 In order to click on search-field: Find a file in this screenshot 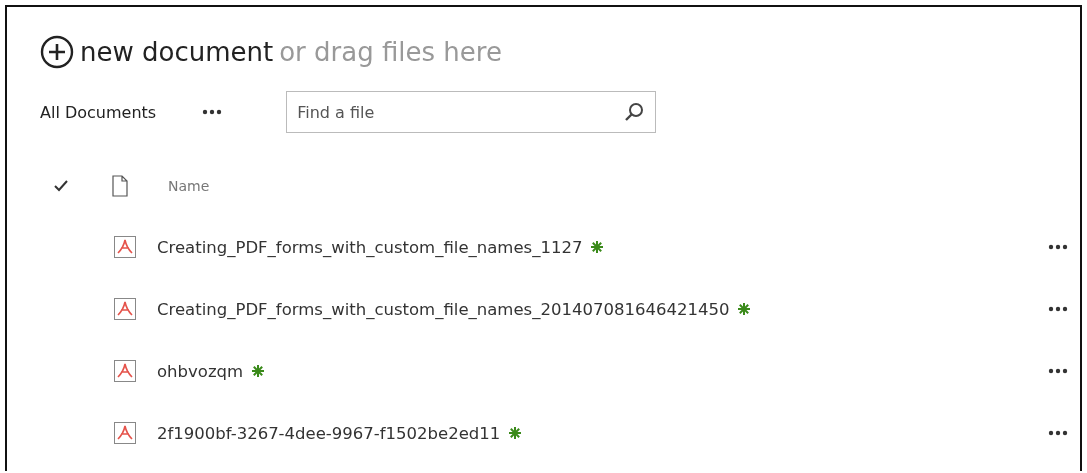, I will do `click(471, 112)`.